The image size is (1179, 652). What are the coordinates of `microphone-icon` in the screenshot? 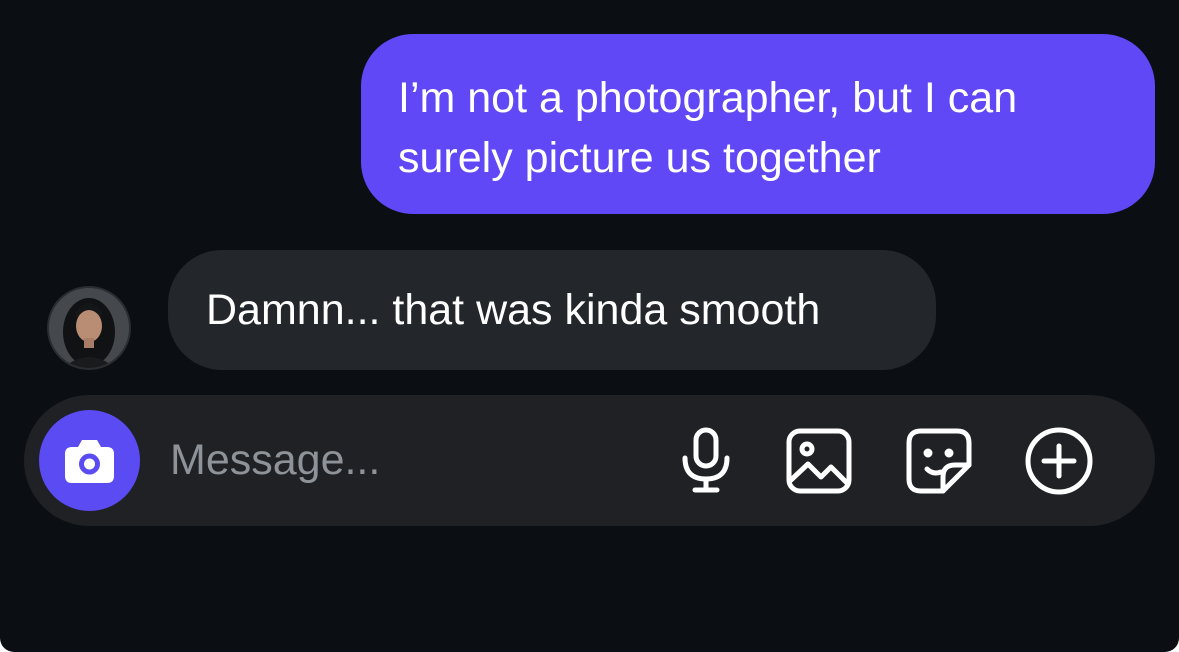 It's located at (706, 460).